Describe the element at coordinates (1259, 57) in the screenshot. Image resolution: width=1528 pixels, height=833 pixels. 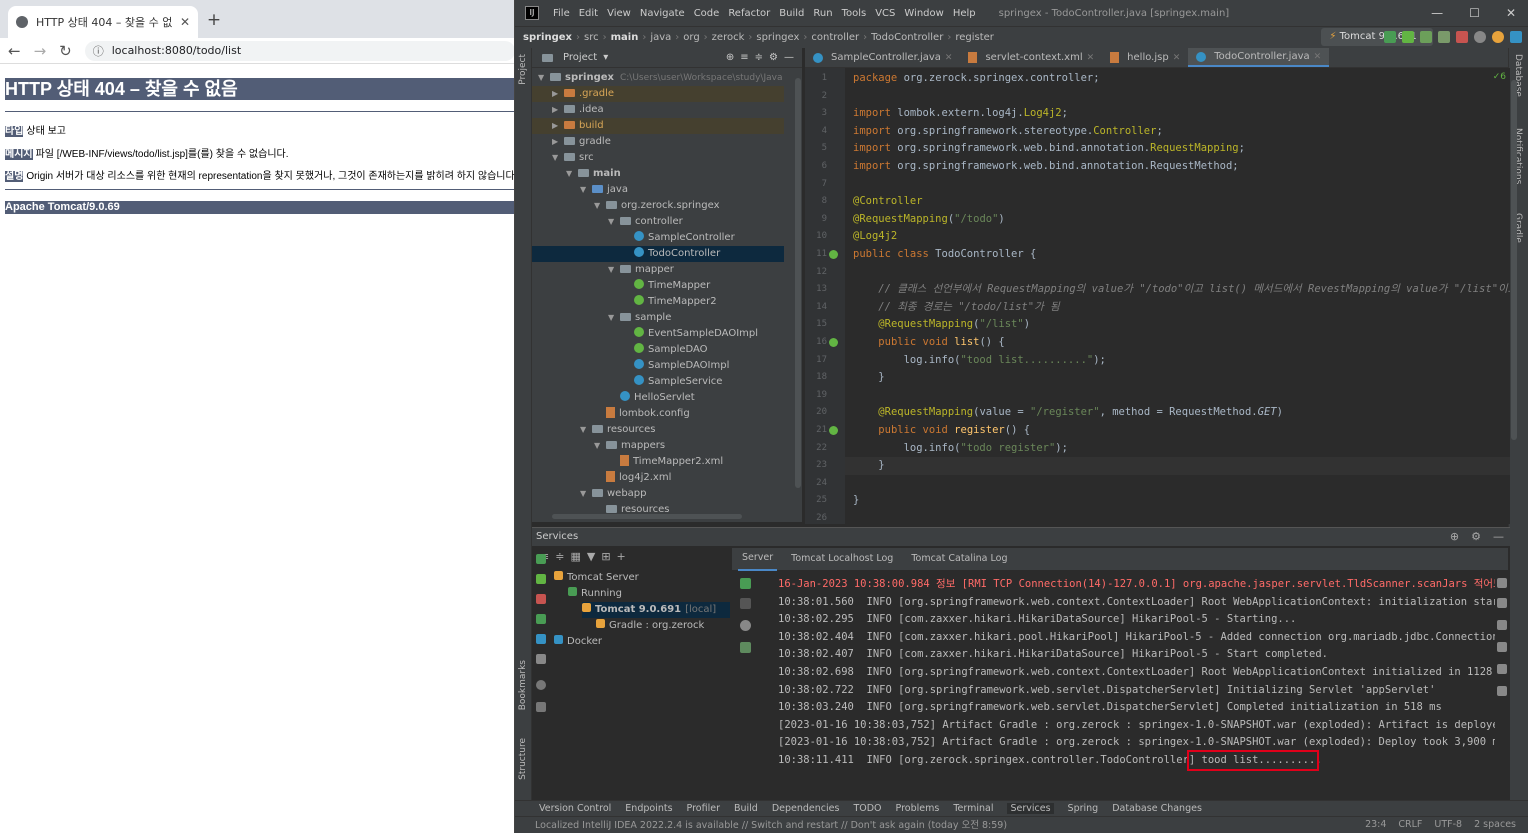
I see `tab-todocontroller-java: TodoController.java ✕` at that location.